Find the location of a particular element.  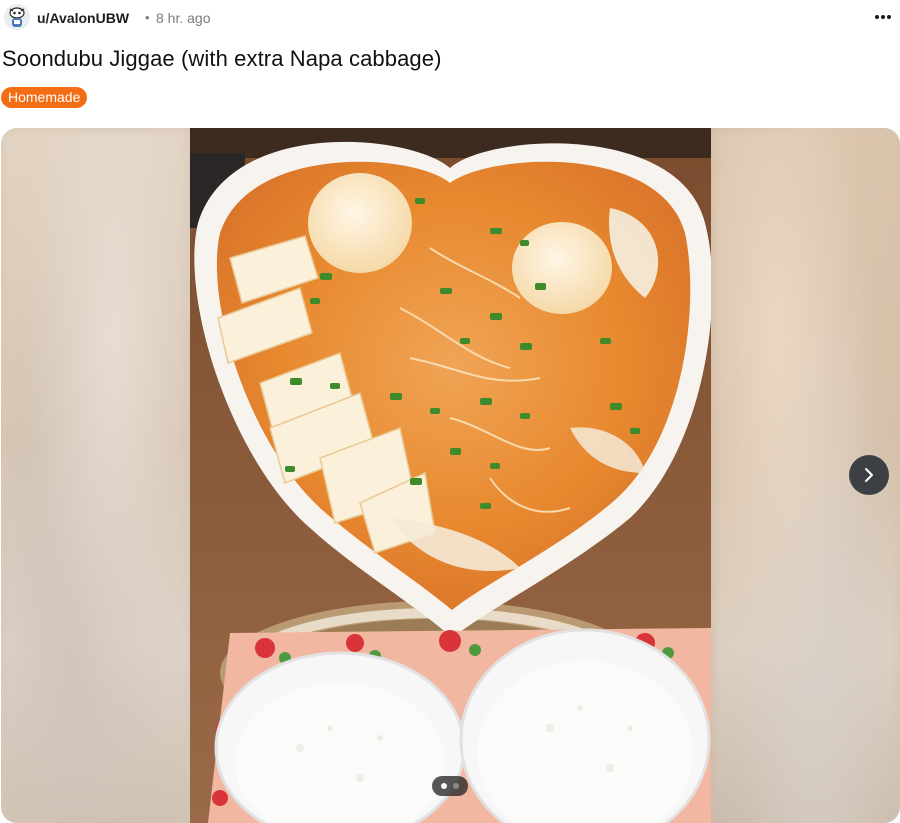

gallery-pager is located at coordinates (450, 786).